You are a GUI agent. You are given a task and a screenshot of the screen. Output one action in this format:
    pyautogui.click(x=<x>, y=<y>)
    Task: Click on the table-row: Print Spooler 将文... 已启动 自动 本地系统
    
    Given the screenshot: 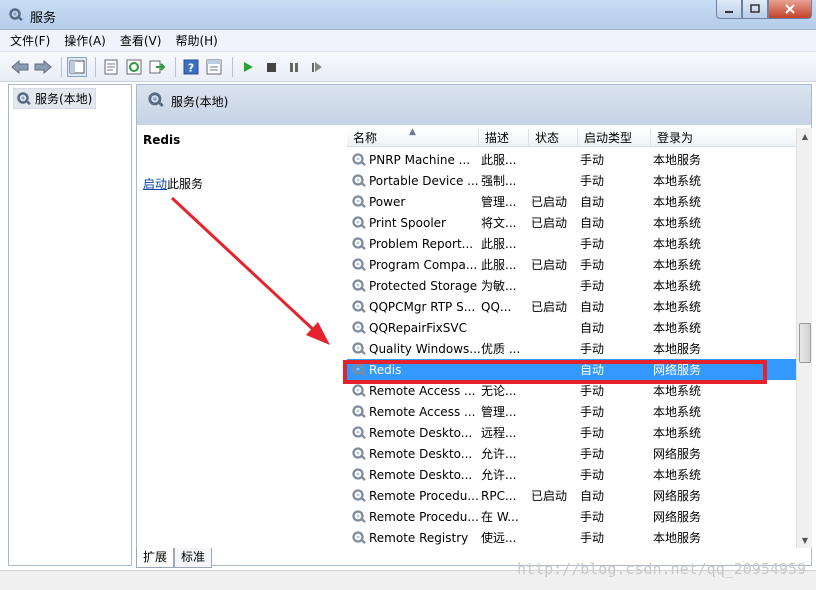 What is the action you would take?
    pyautogui.click(x=572, y=222)
    